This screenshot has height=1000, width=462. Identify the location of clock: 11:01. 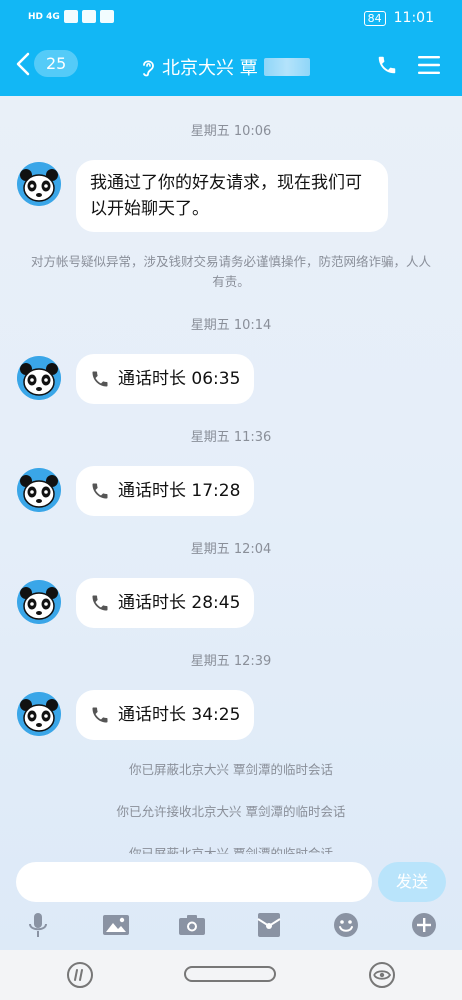
(413, 18).